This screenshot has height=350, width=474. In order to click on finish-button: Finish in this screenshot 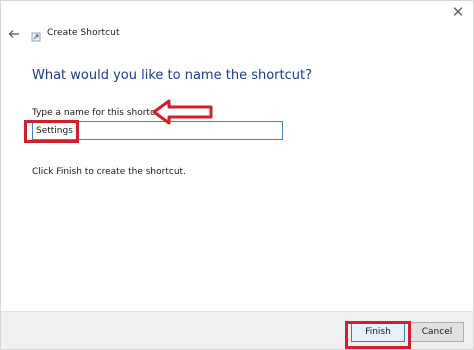, I will do `click(378, 332)`.